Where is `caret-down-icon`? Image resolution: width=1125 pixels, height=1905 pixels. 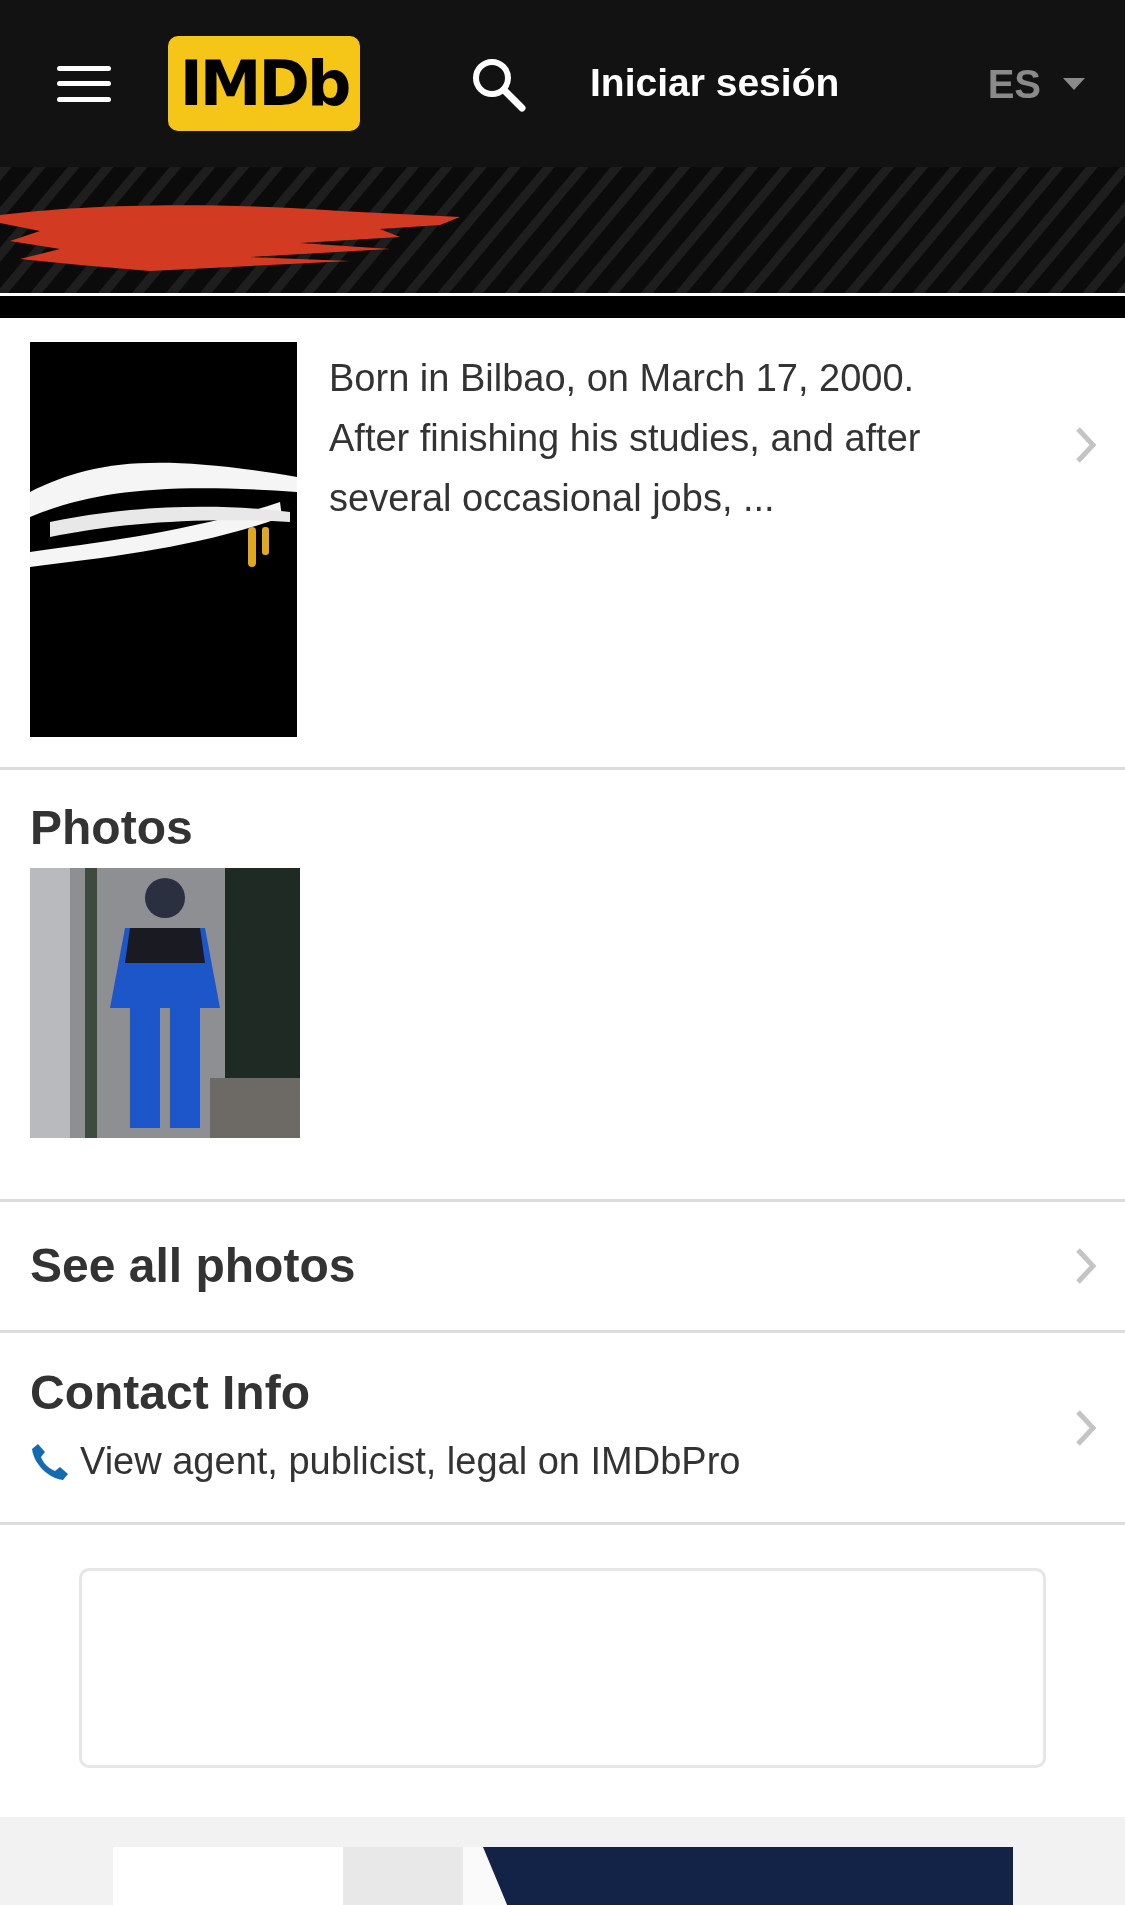 caret-down-icon is located at coordinates (1074, 83).